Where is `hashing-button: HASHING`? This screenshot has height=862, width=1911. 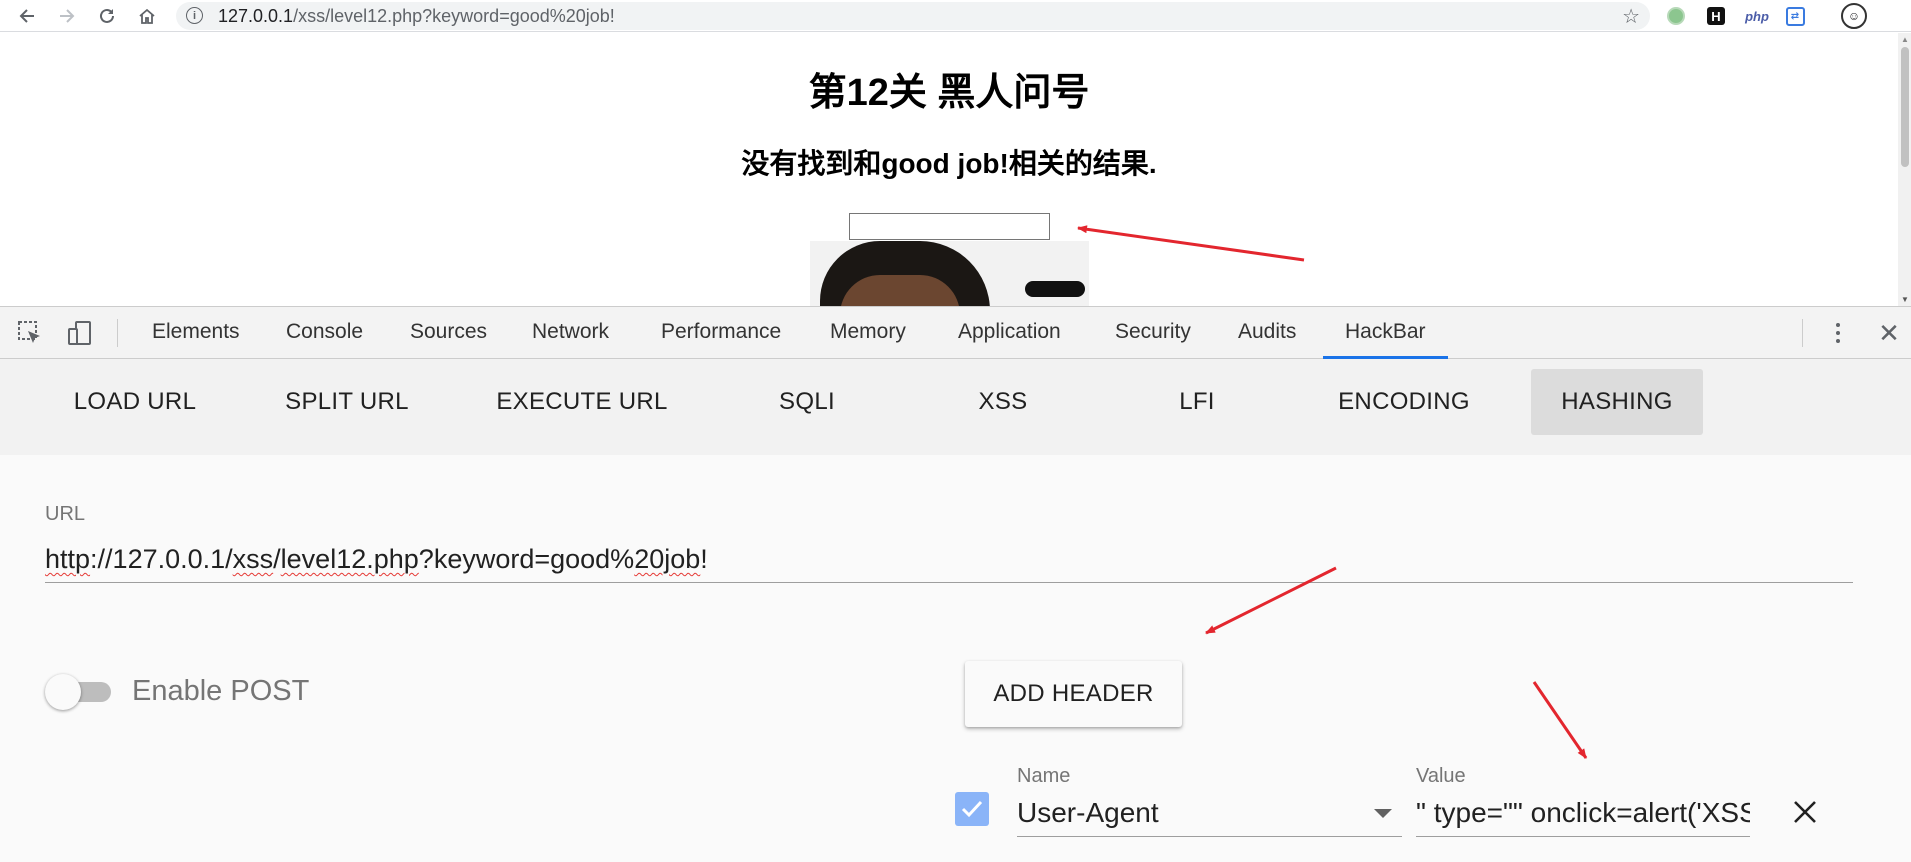
hashing-button: HASHING is located at coordinates (1617, 402).